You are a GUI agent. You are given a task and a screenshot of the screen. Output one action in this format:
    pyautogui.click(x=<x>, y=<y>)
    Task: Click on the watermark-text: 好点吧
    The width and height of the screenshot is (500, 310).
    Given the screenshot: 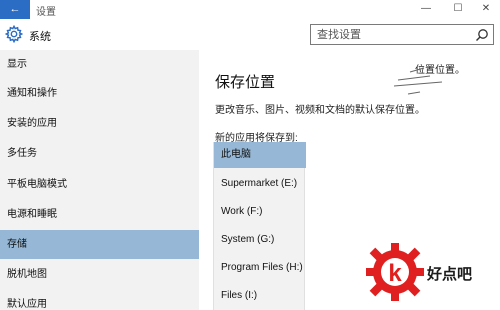 What is the action you would take?
    pyautogui.click(x=450, y=274)
    